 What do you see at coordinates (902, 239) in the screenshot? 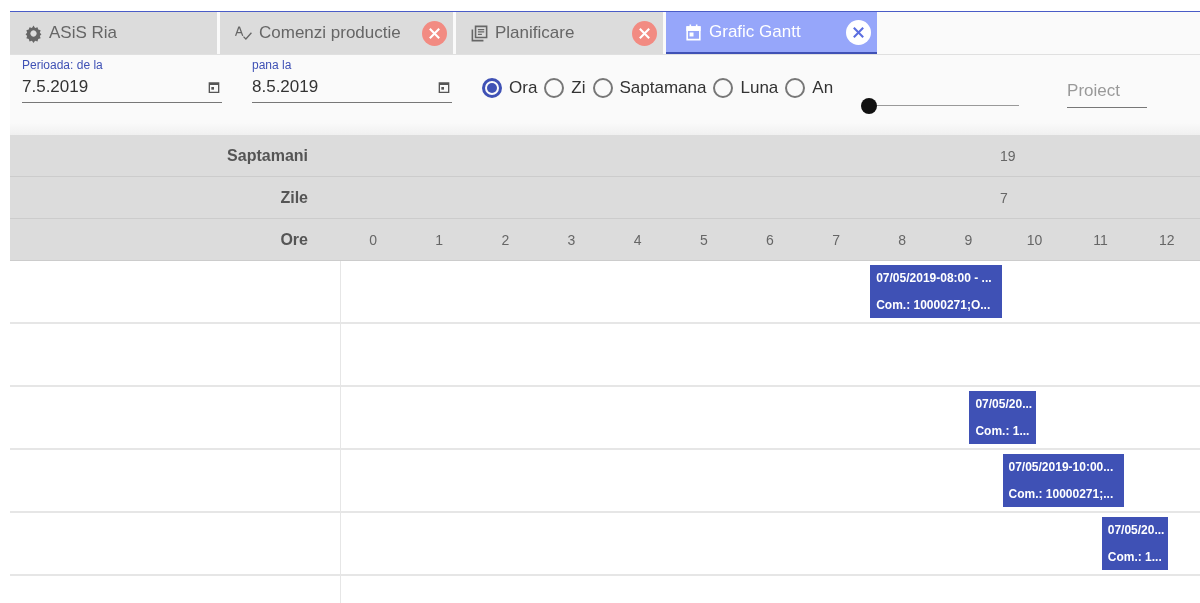
I see `header-value: 8` at bounding box center [902, 239].